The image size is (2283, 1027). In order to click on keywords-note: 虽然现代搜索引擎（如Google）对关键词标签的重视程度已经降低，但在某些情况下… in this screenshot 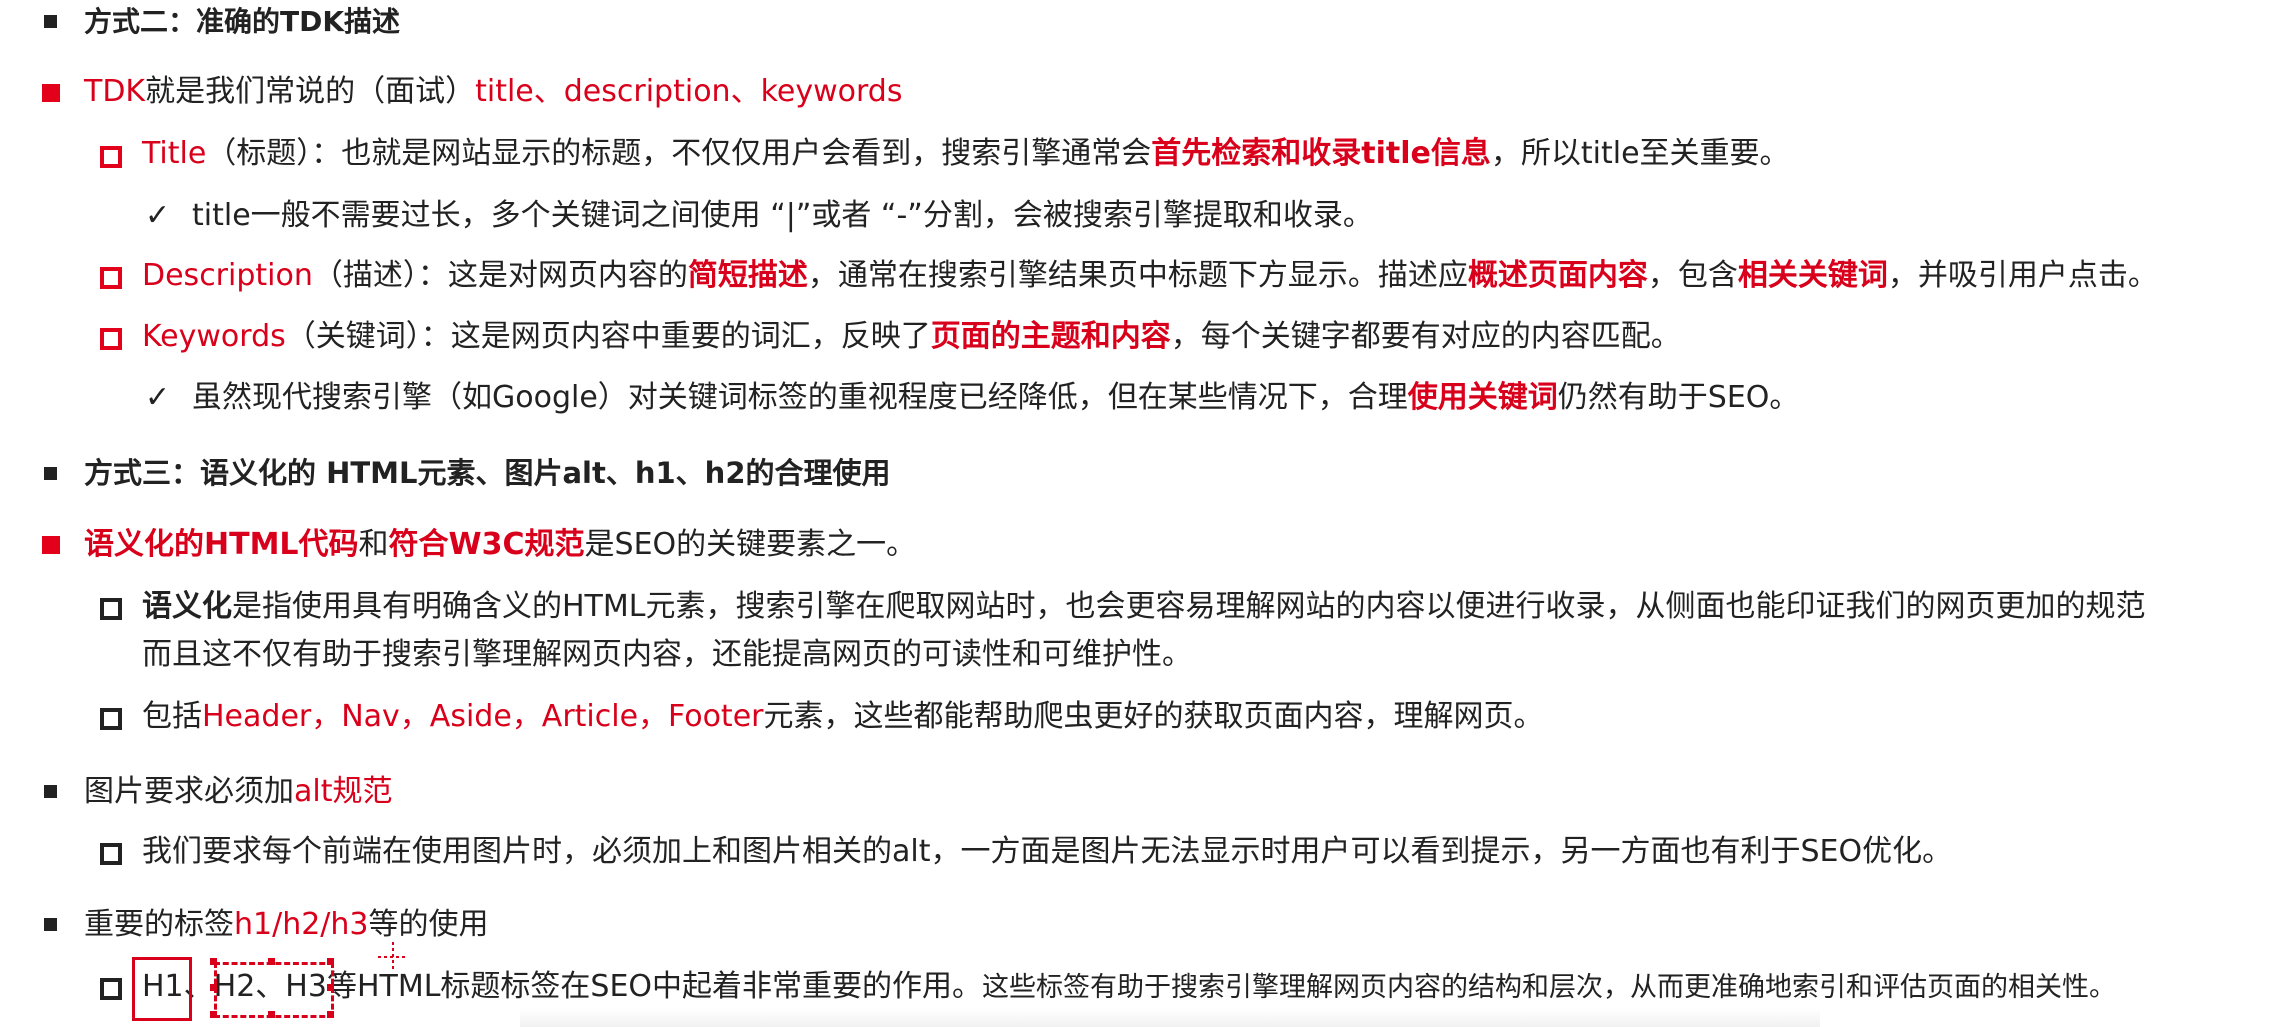, I will do `click(995, 398)`.